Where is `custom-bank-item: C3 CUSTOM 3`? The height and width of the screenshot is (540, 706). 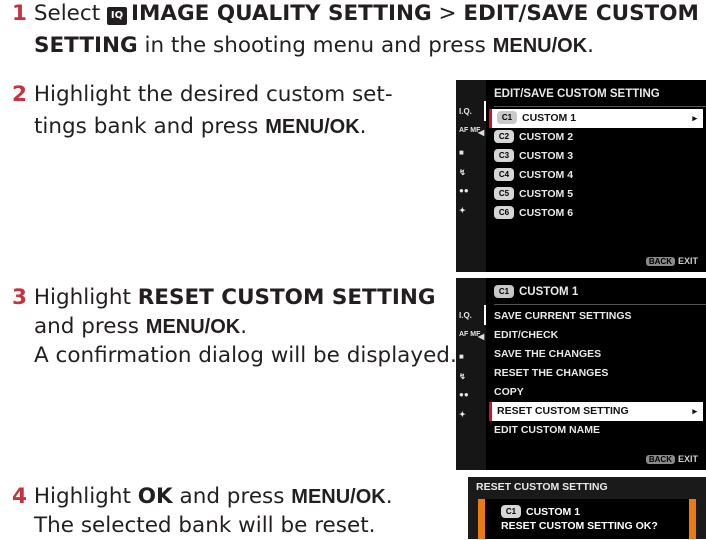 custom-bank-item: C3 CUSTOM 3 is located at coordinates (596, 156).